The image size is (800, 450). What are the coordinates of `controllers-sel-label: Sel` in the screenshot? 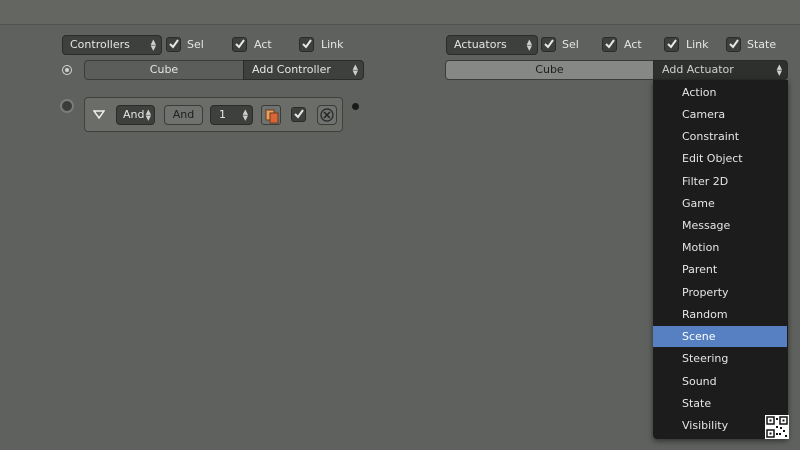 It's located at (195, 44).